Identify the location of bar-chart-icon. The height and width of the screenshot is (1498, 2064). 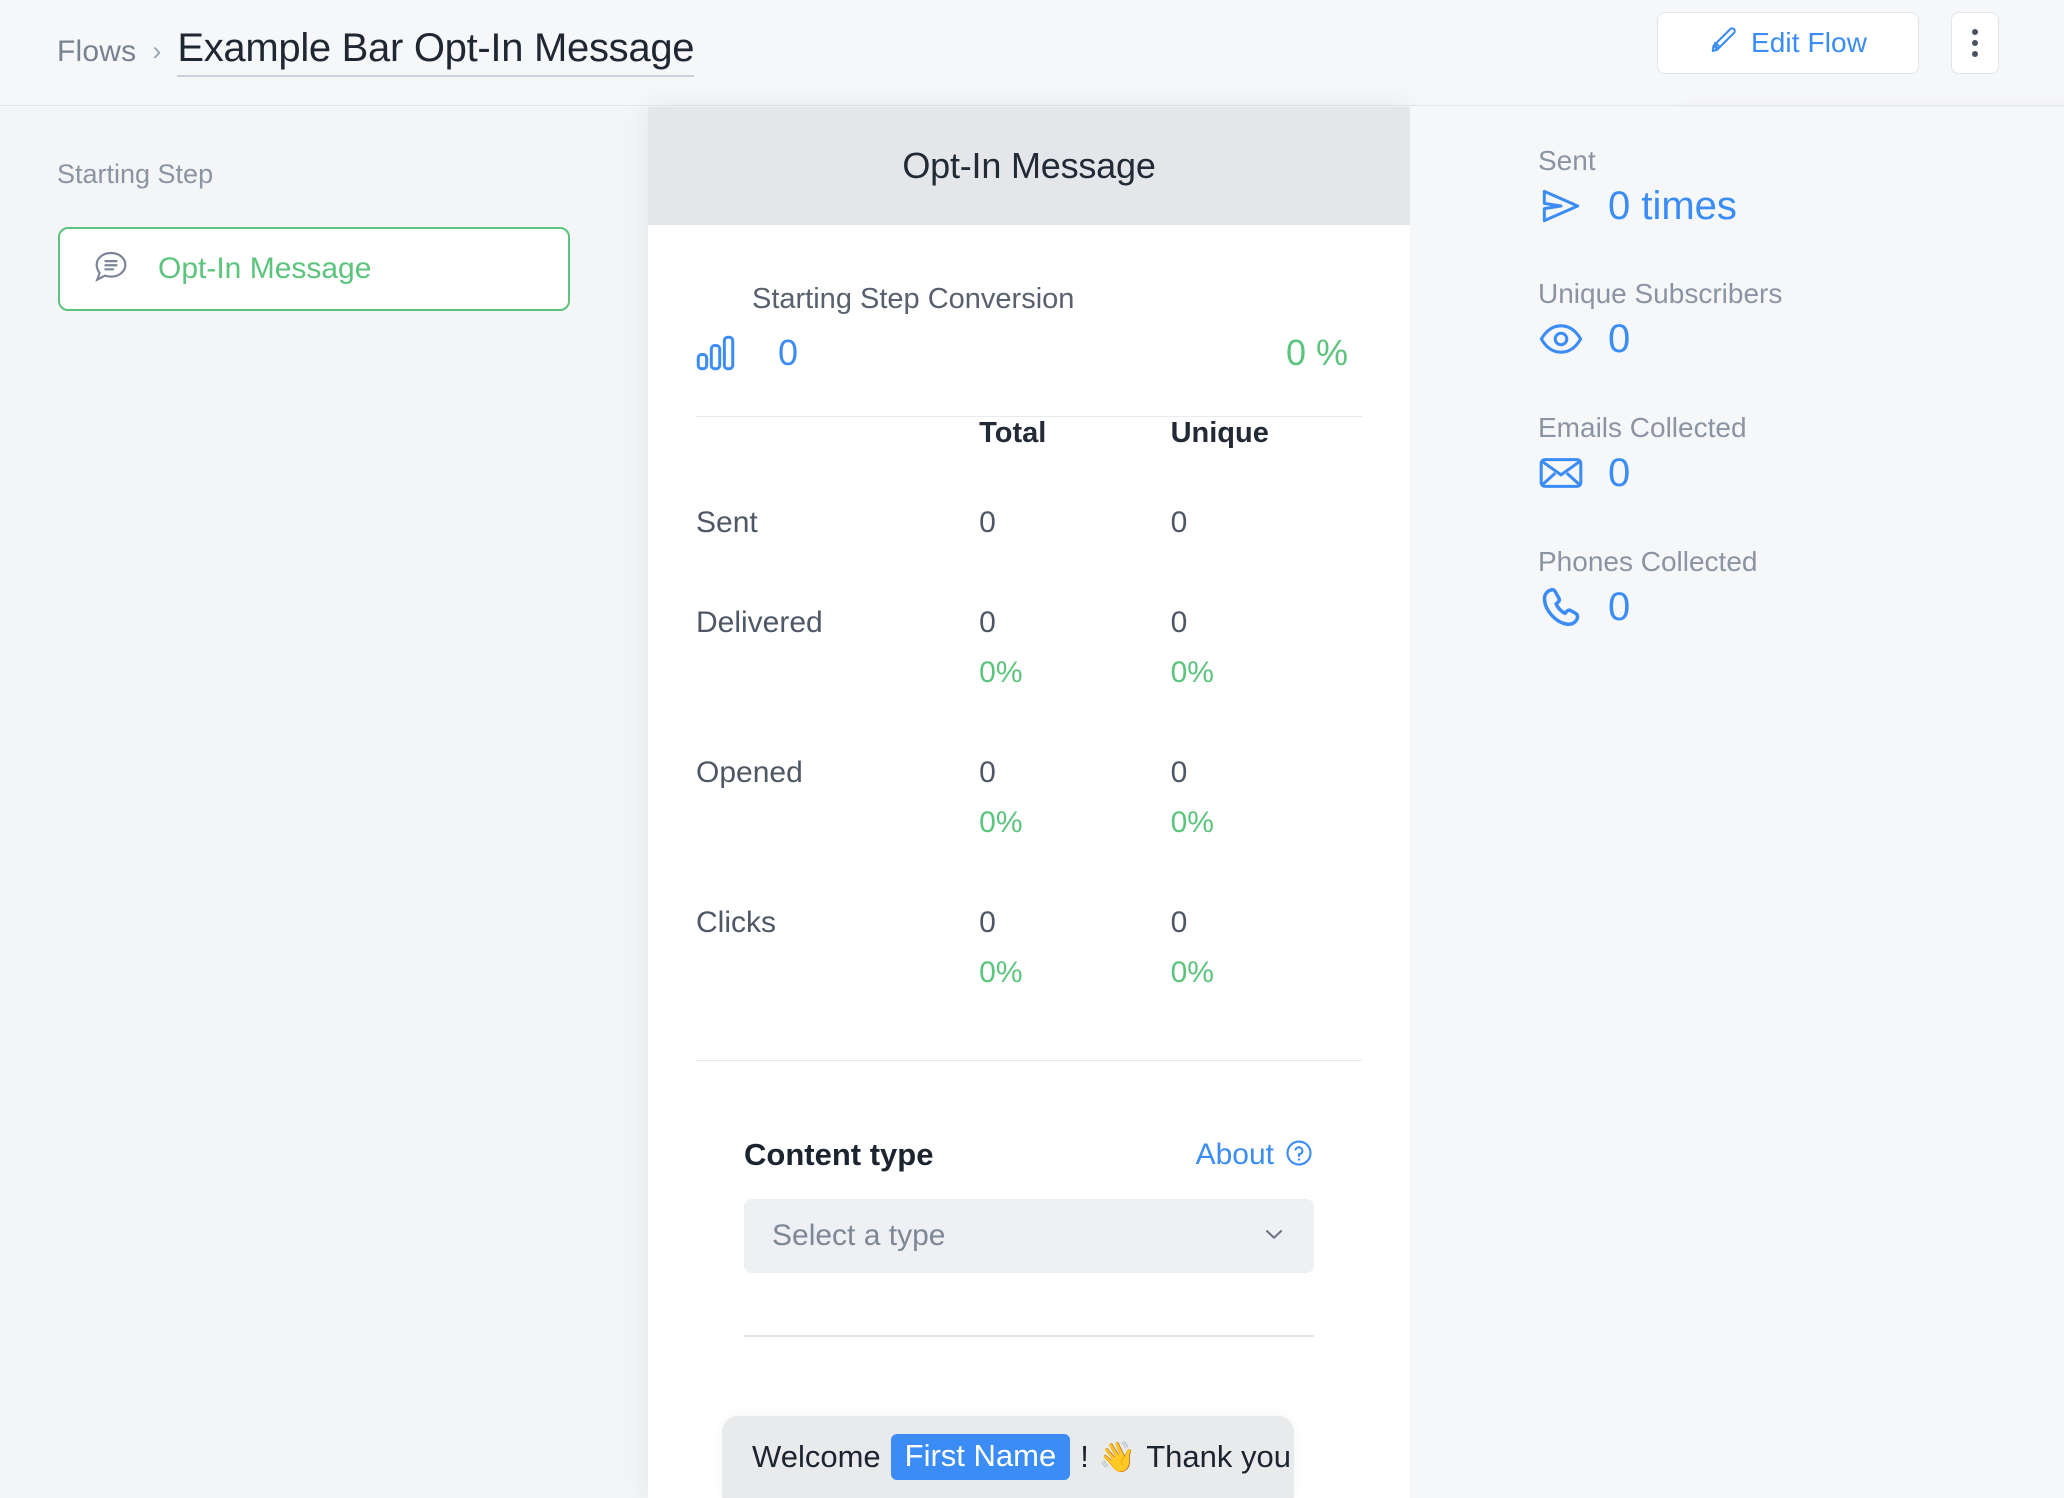
(724, 353).